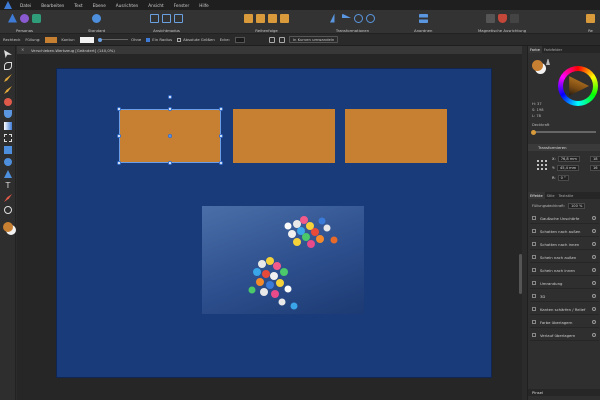  I want to click on balloons-photo, so click(283, 260).